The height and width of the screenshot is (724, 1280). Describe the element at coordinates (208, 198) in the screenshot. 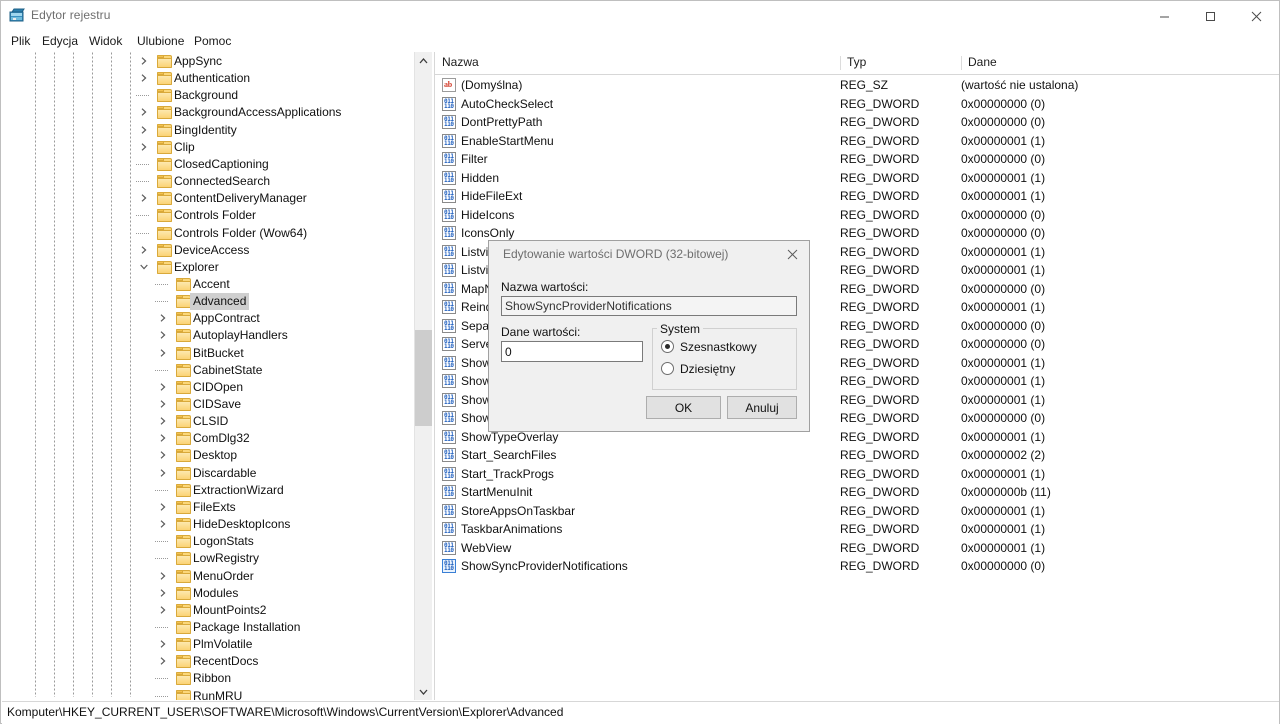

I see `tree-item: ContentDeliveryManager` at that location.